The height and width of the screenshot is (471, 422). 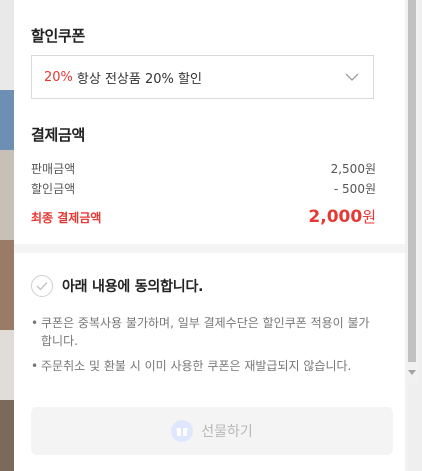 I want to click on final-amount-label: 최종 결제금액, so click(x=66, y=218).